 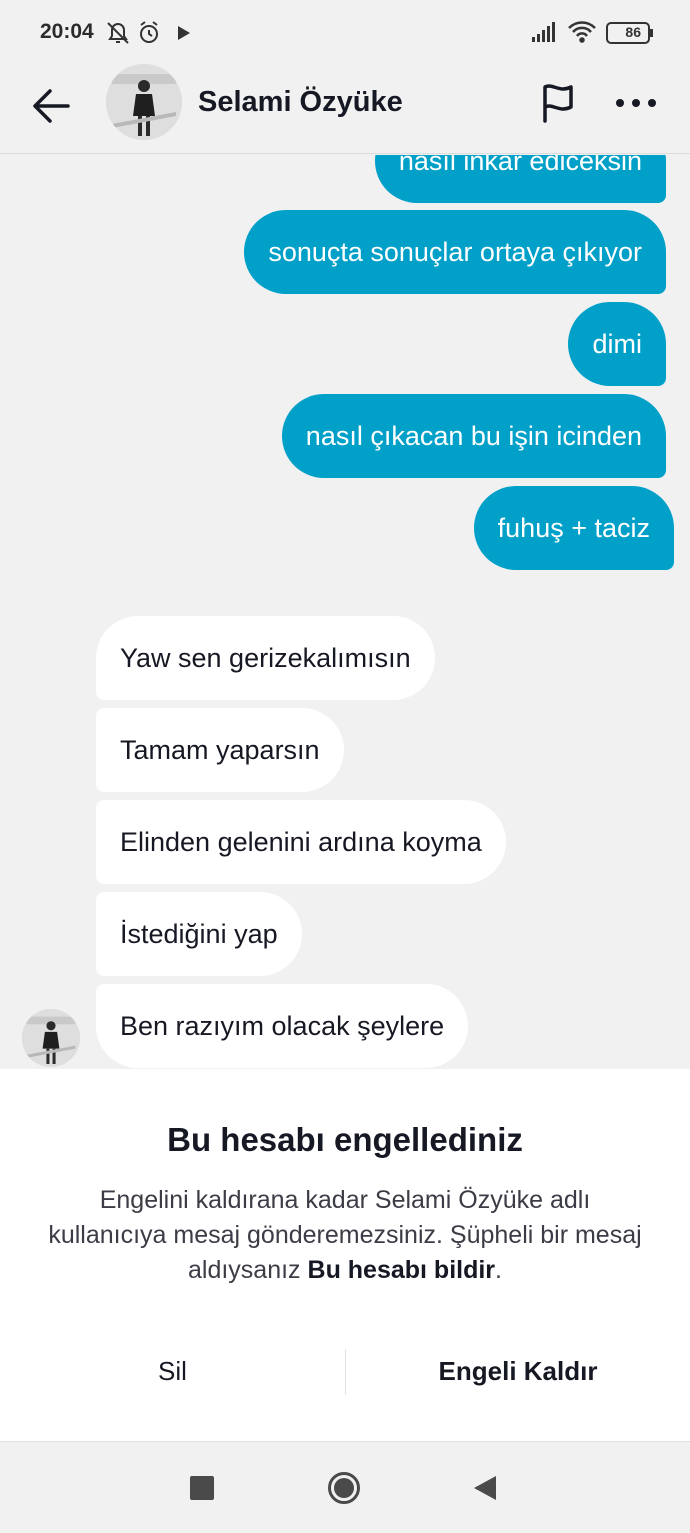 I want to click on more-icon, so click(x=636, y=103).